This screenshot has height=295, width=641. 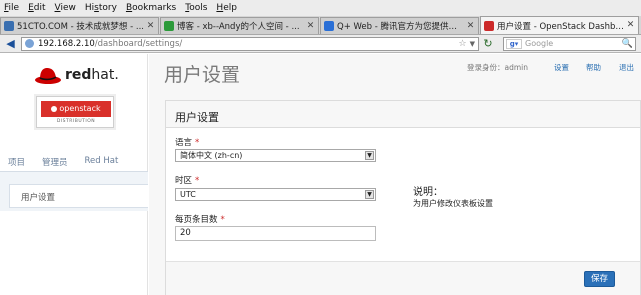 I want to click on menu-bookmarks: Bookmarks, so click(x=151, y=8).